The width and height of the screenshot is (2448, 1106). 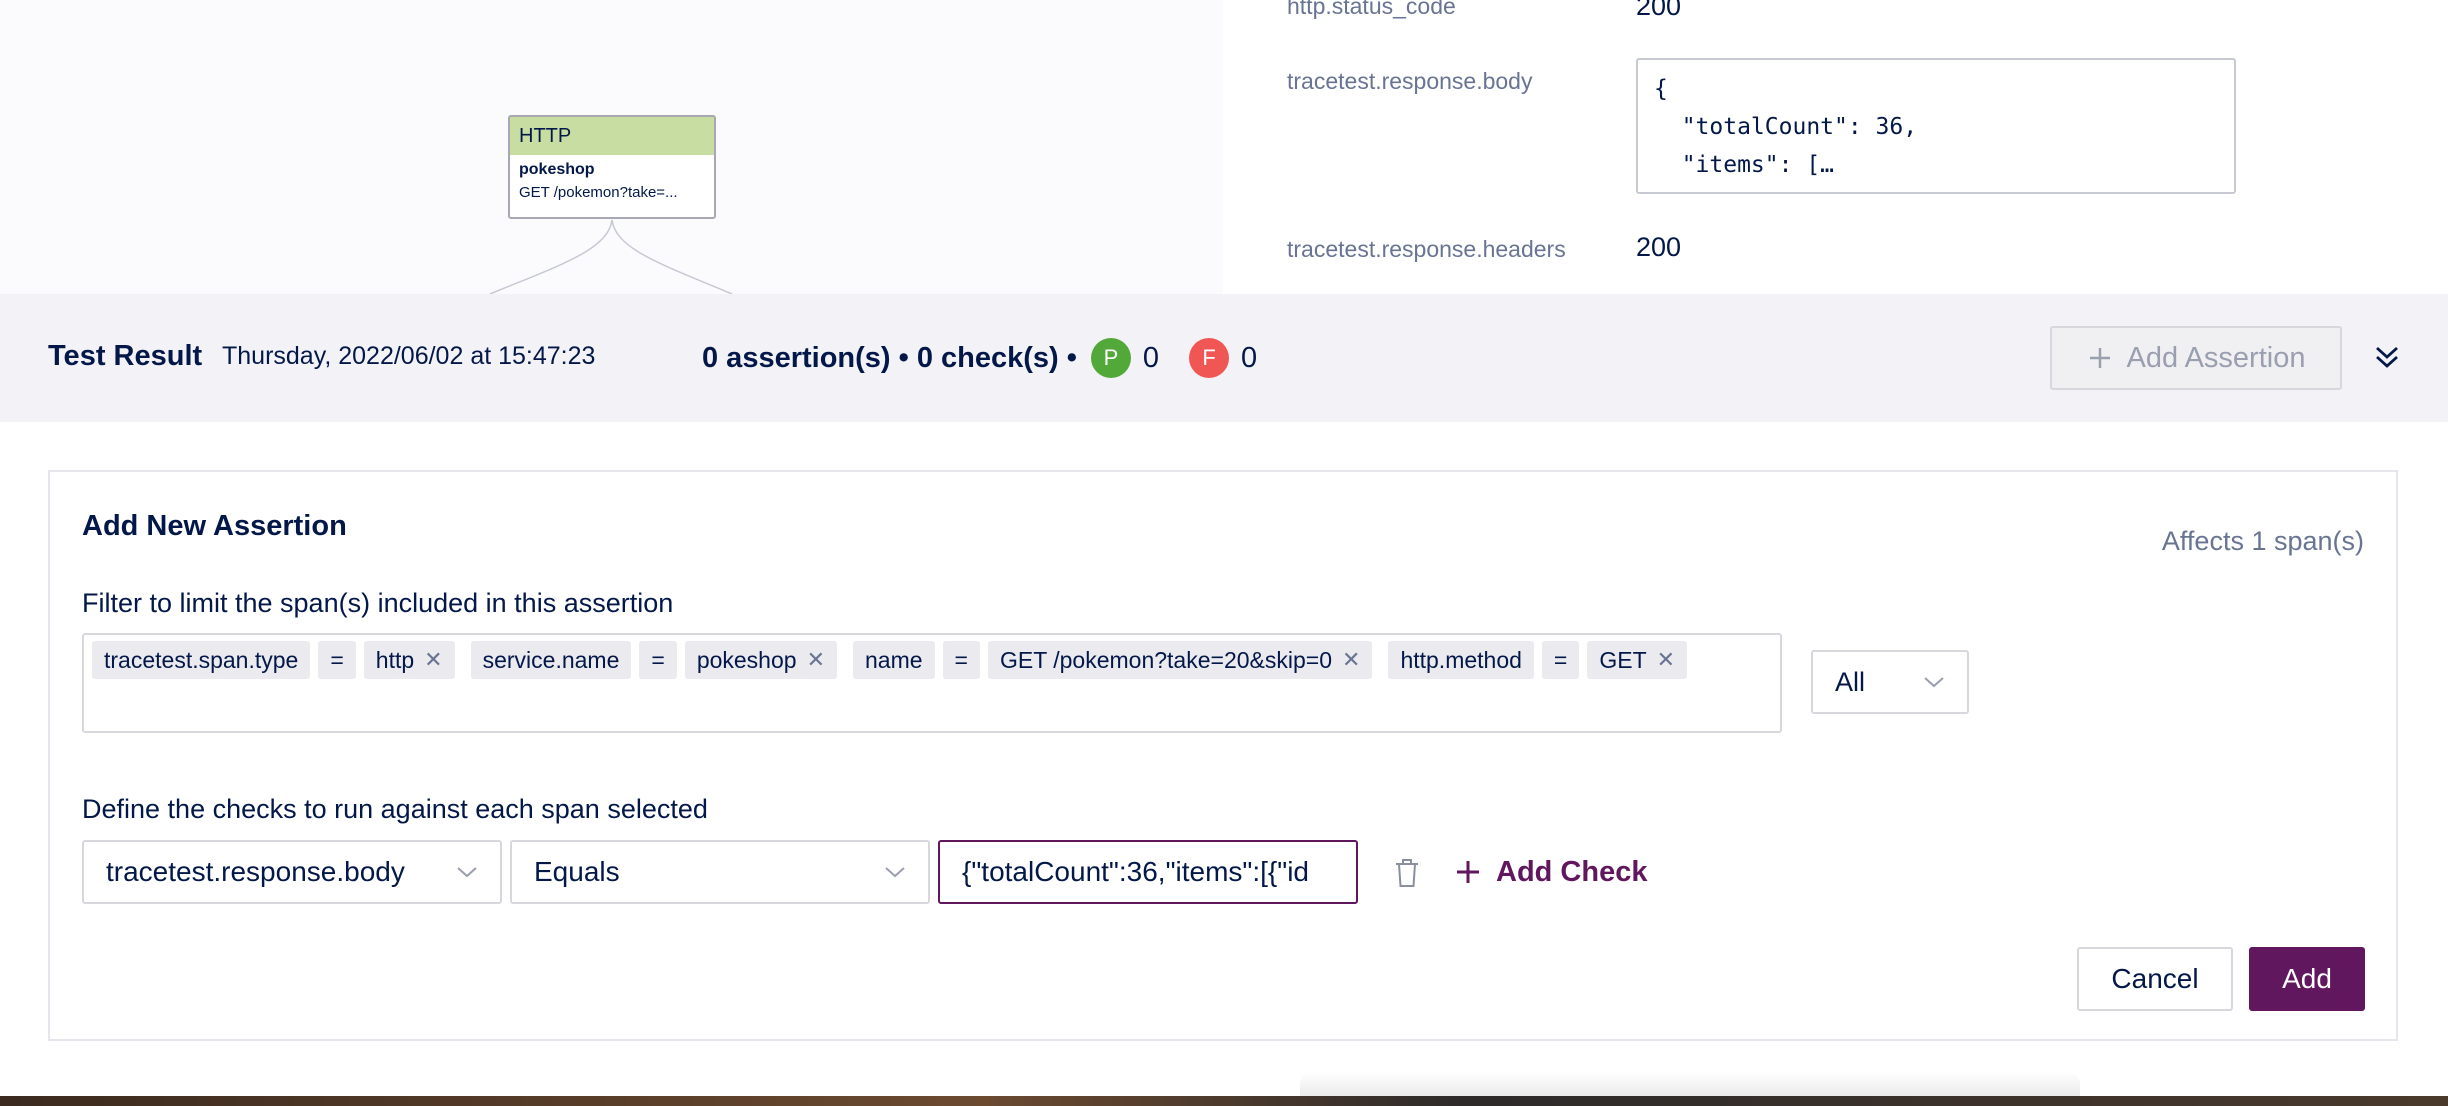 What do you see at coordinates (1659, 10) in the screenshot?
I see `attribute-value-status-code: 200` at bounding box center [1659, 10].